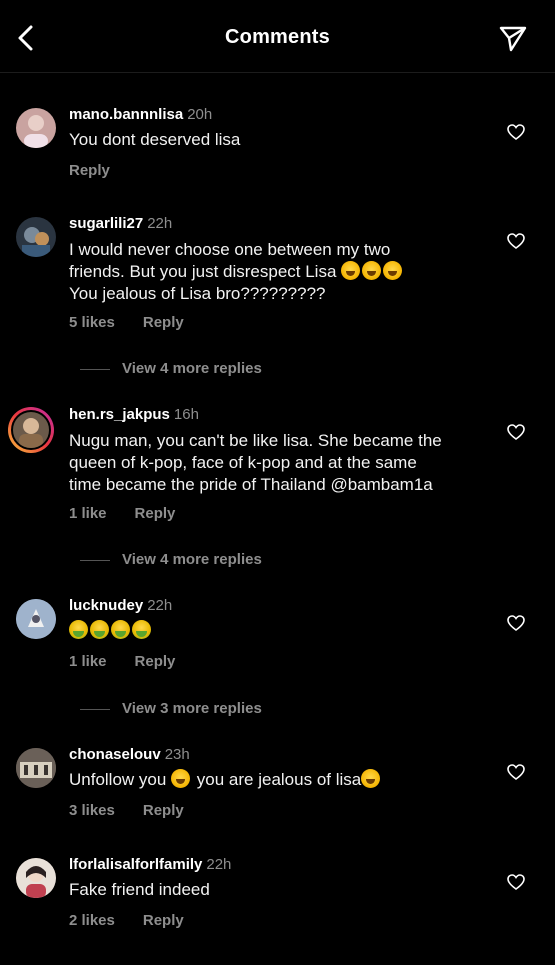 The image size is (555, 965). I want to click on comment-line: You dont deserved lisa, so click(155, 139).